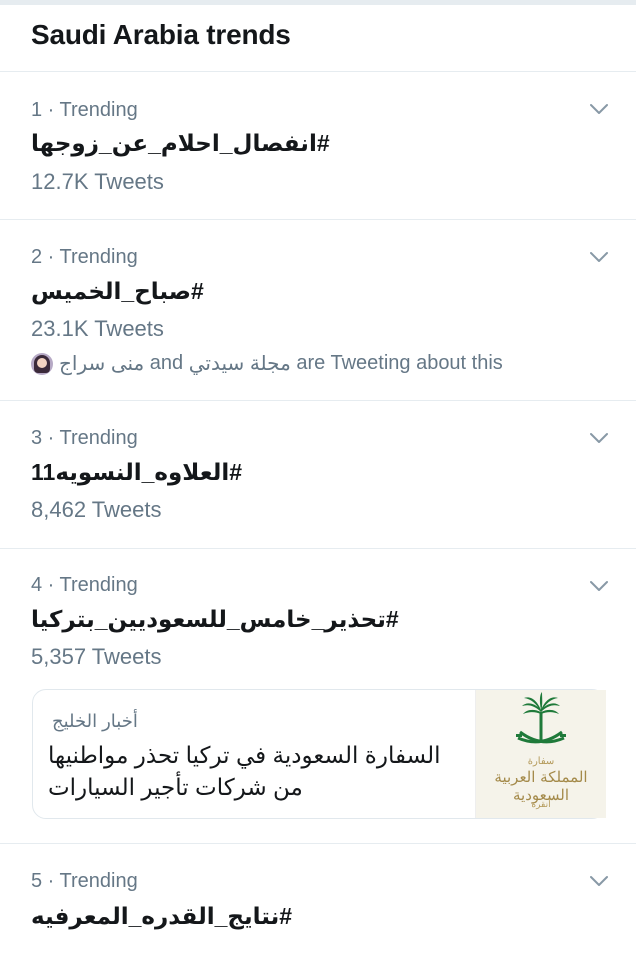 This screenshot has width=636, height=960. Describe the element at coordinates (166, 363) in the screenshot. I see `tweeting-and: and` at that location.